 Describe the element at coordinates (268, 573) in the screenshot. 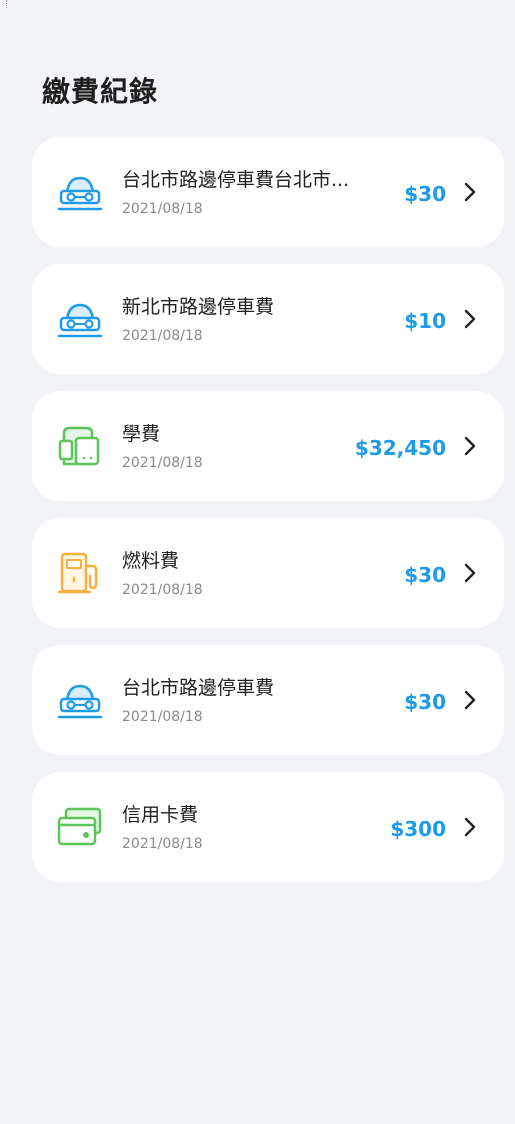

I see `record-card: 燃料費 2021/08/18 $30` at that location.